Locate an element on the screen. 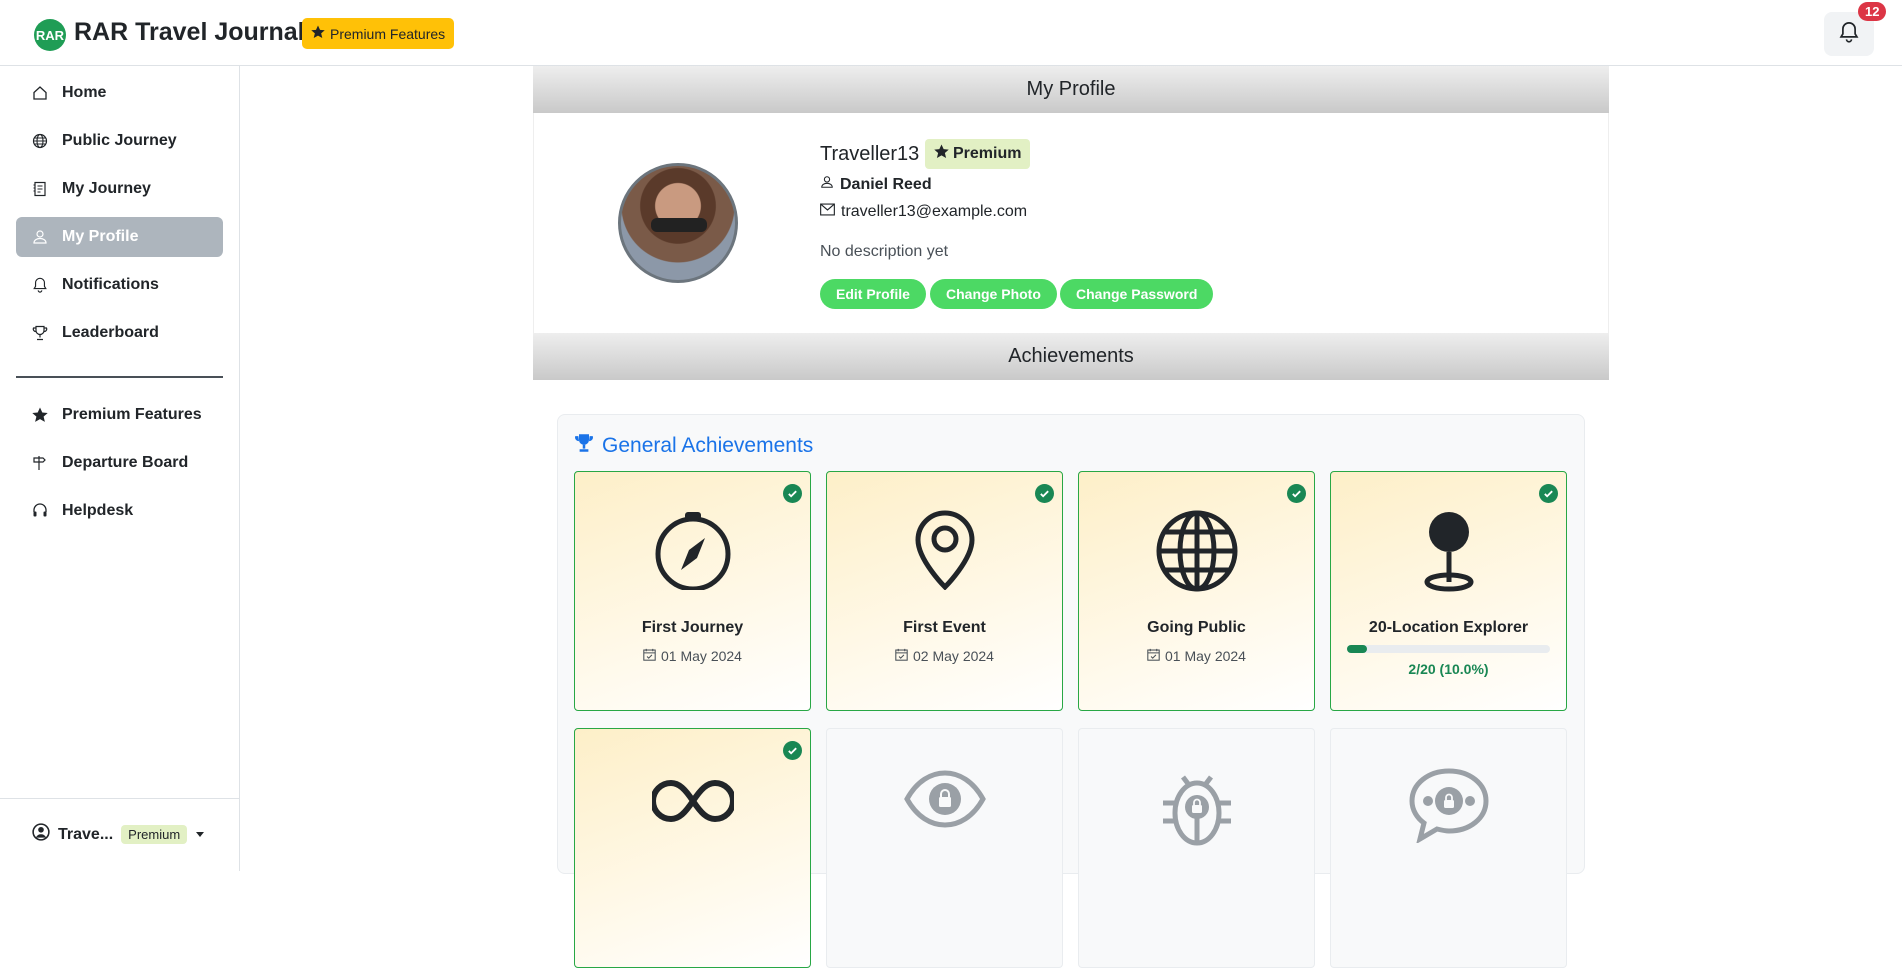  achievement-tile-first-event: First Event 02 May 2024 is located at coordinates (944, 591).